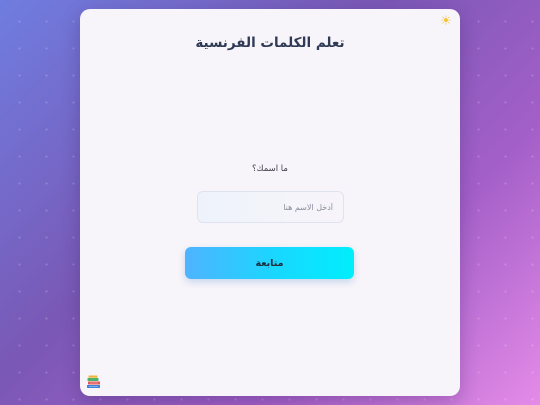 This screenshot has width=540, height=405. I want to click on name-input, so click(270, 207).